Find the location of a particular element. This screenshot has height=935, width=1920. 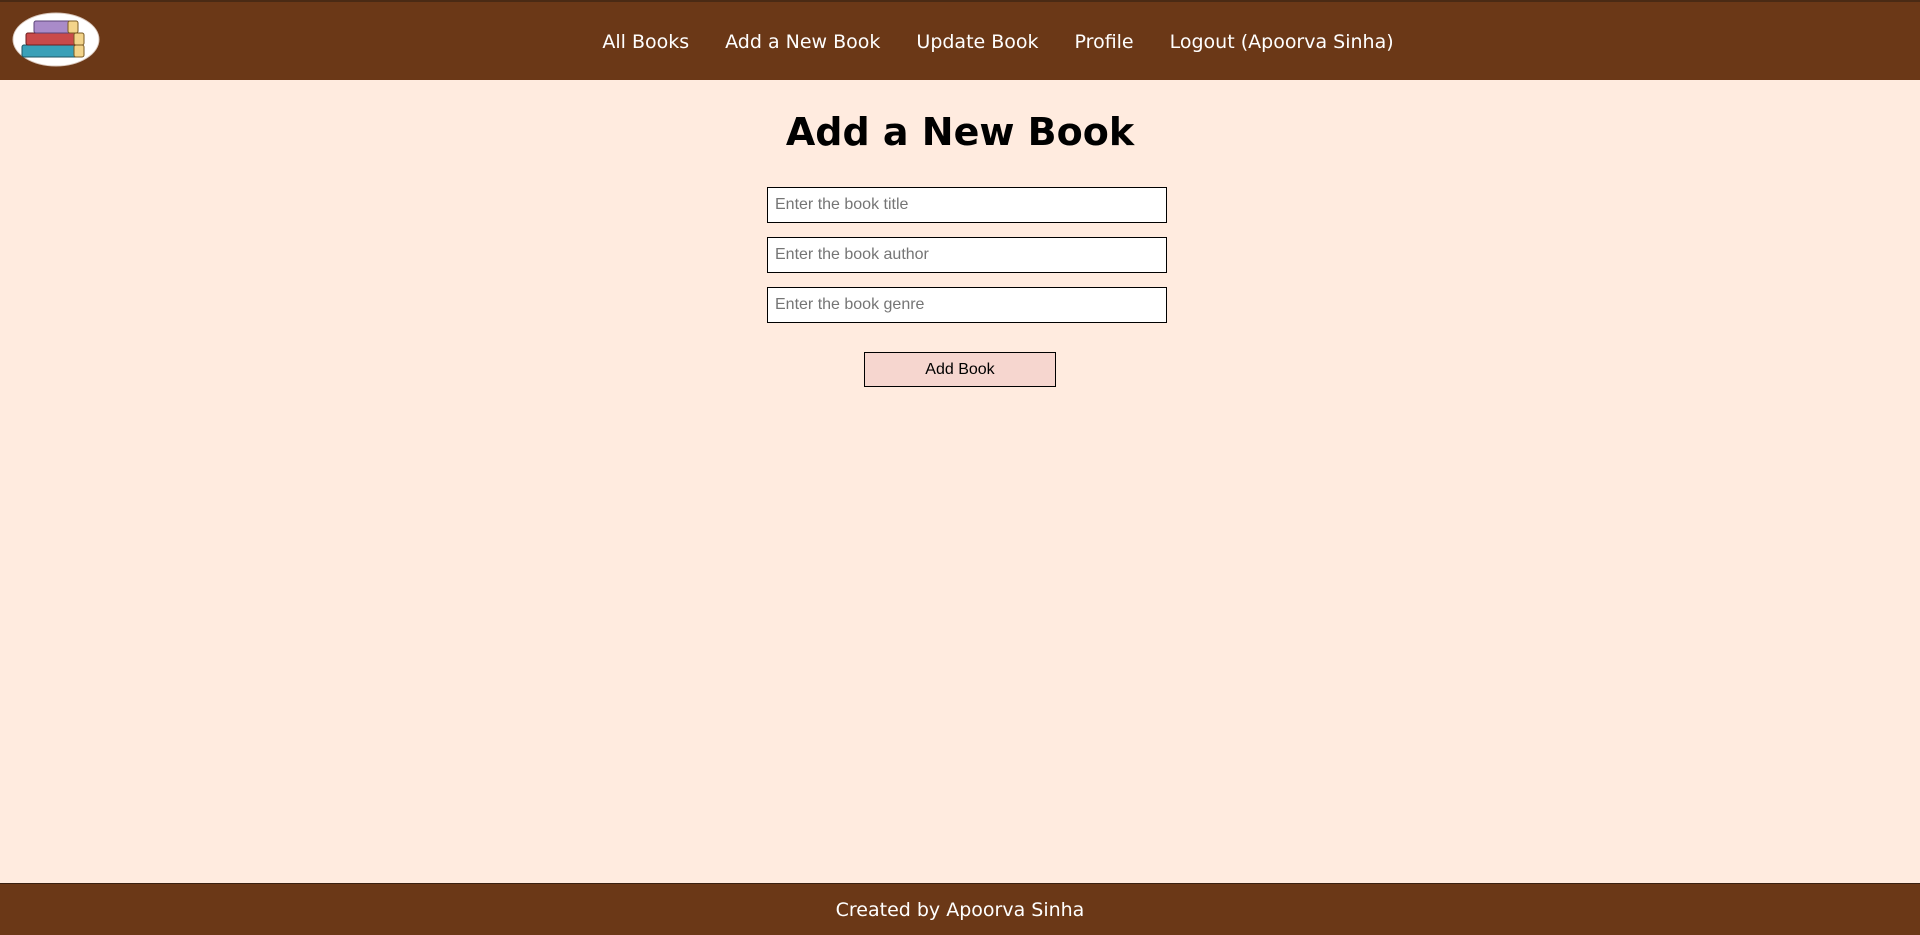

nav-link-logout: Logout (Apoorva Sinha) is located at coordinates (1282, 42).